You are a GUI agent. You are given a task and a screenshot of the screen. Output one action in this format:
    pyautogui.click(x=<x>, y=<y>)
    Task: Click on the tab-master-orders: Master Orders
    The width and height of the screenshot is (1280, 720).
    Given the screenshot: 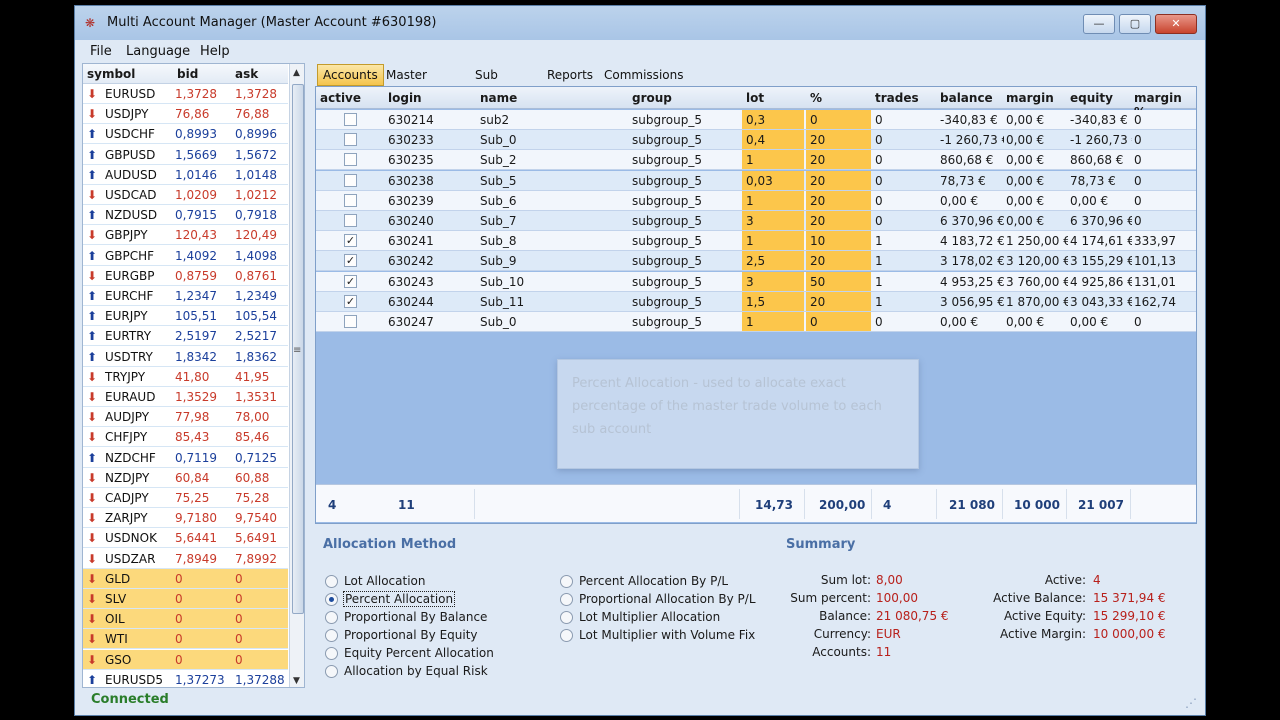 What is the action you would take?
    pyautogui.click(x=406, y=83)
    